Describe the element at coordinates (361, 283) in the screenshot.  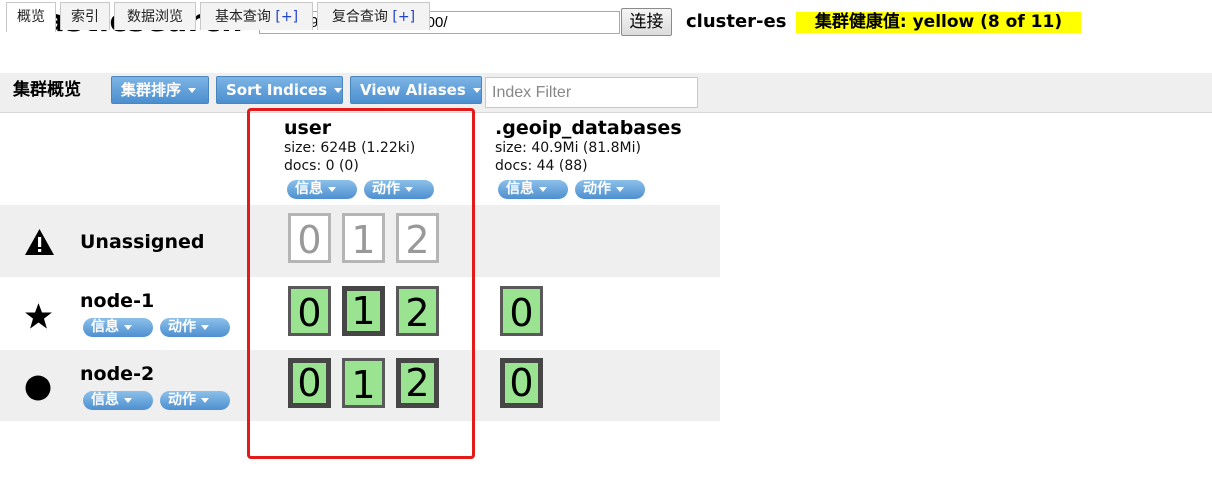
I see `highlight-box` at that location.